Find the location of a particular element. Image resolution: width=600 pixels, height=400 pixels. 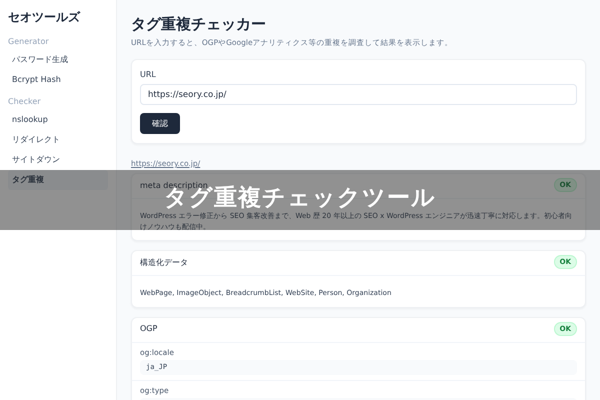

sidebar-item: リダイレクト is located at coordinates (58, 140).